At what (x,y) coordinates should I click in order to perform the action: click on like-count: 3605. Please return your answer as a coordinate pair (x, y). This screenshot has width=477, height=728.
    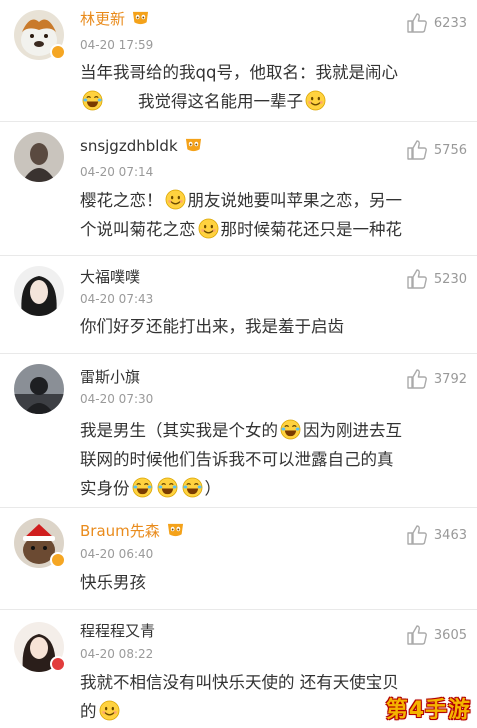
    Looking at the image, I should click on (450, 635).